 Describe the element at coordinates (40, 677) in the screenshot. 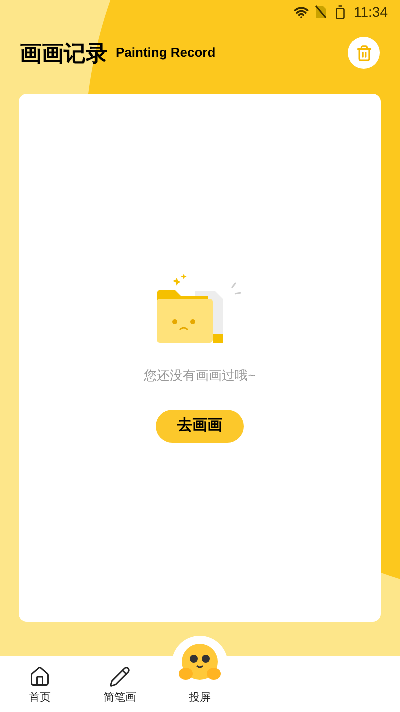

I see `home-icon` at that location.